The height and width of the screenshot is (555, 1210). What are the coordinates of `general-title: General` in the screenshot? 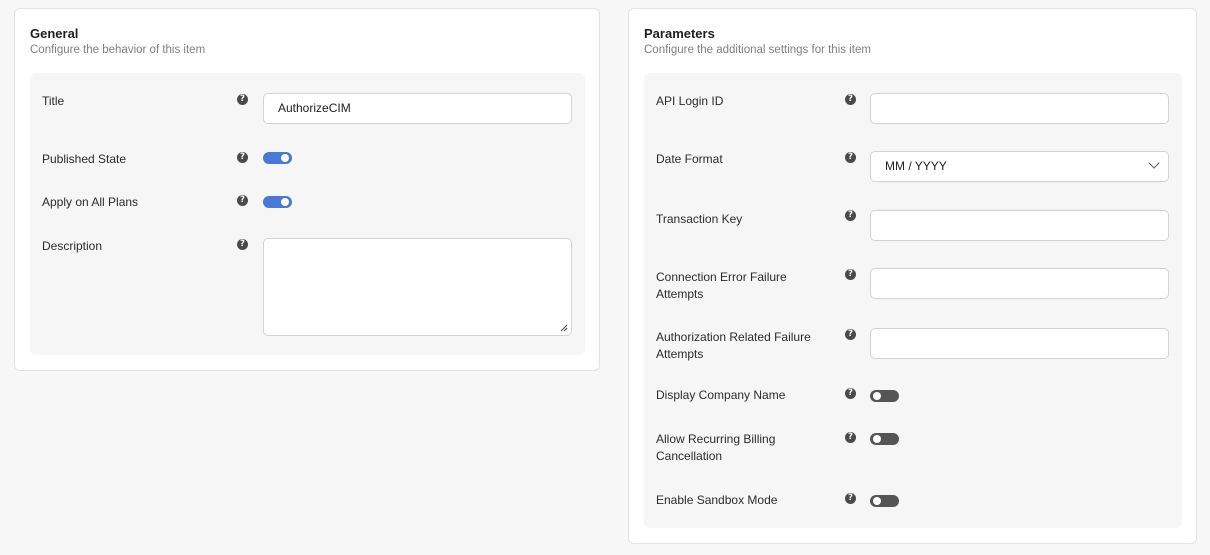 It's located at (54, 33).